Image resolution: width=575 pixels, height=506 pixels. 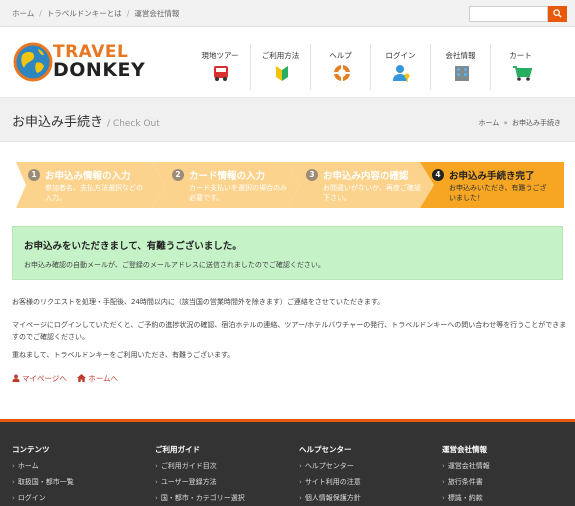 What do you see at coordinates (366, 176) in the screenshot?
I see `step-title: お申込み内容の確認` at bounding box center [366, 176].